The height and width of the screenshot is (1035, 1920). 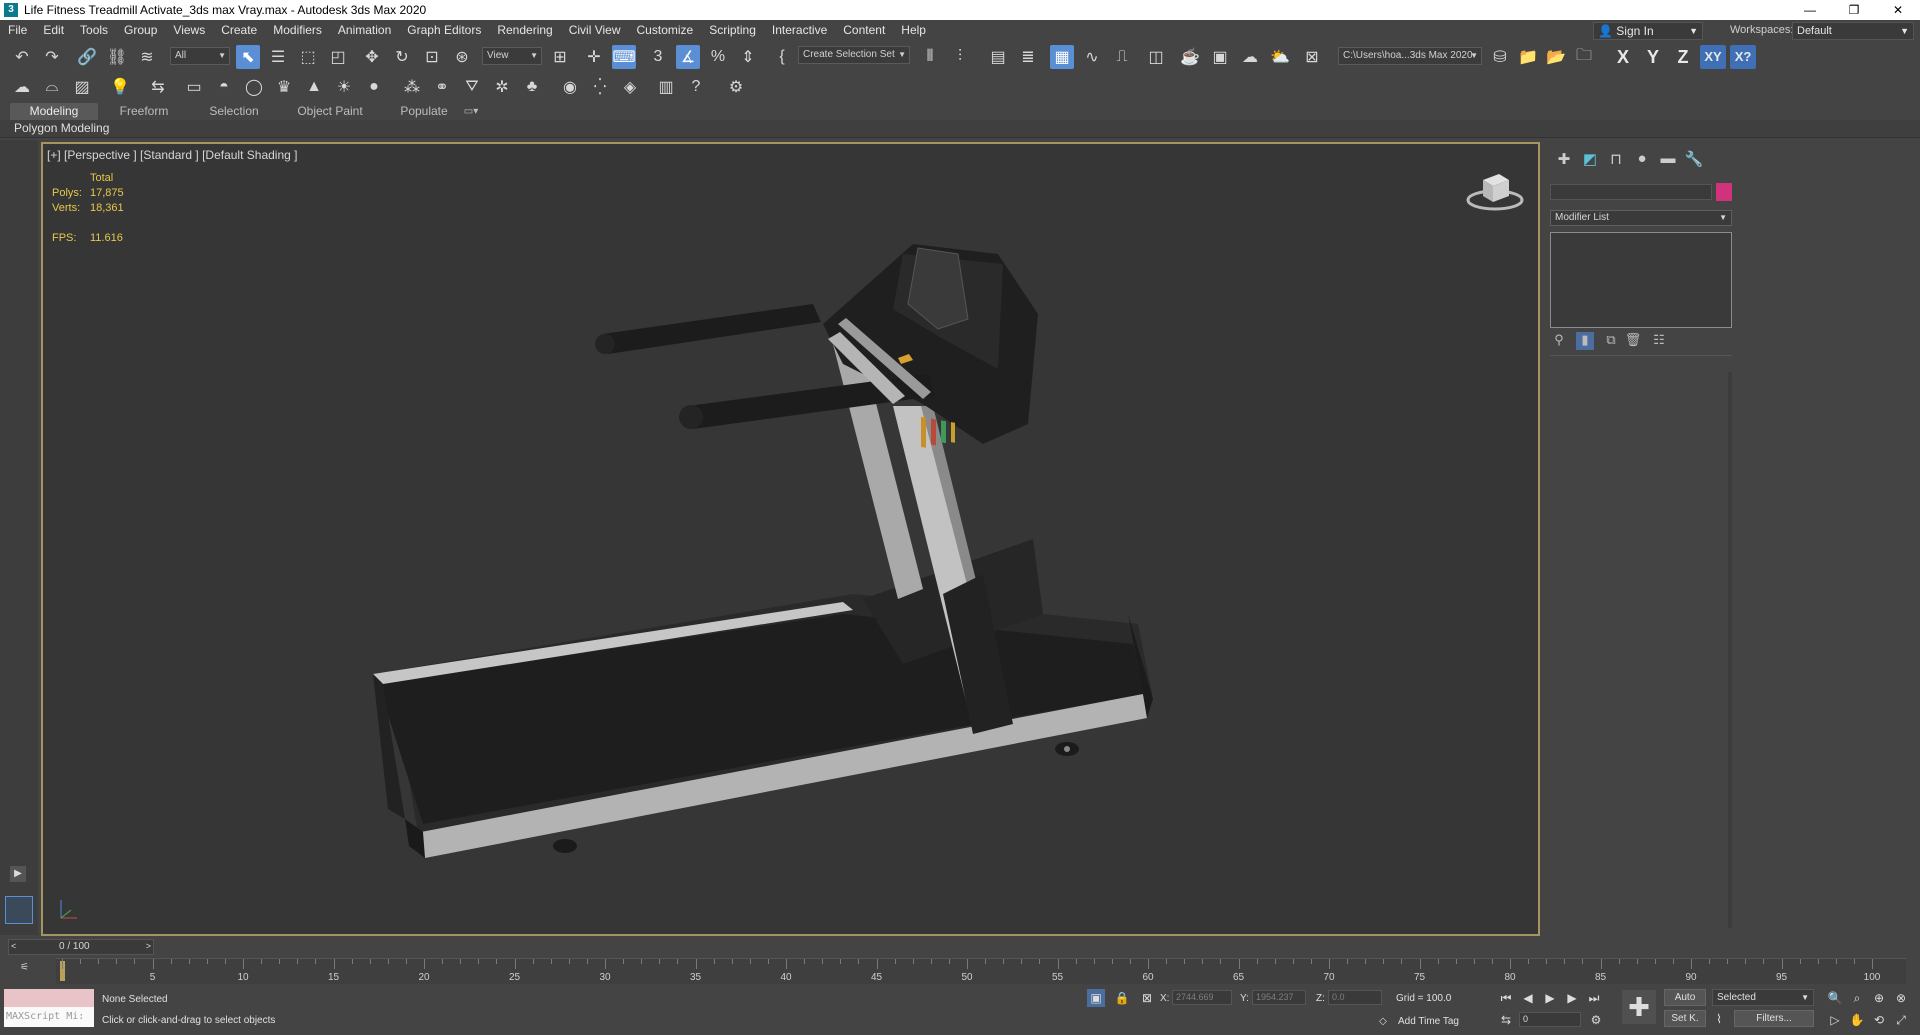 What do you see at coordinates (61, 128) in the screenshot?
I see `polygon-modeling-label: Polygon Modeling` at bounding box center [61, 128].